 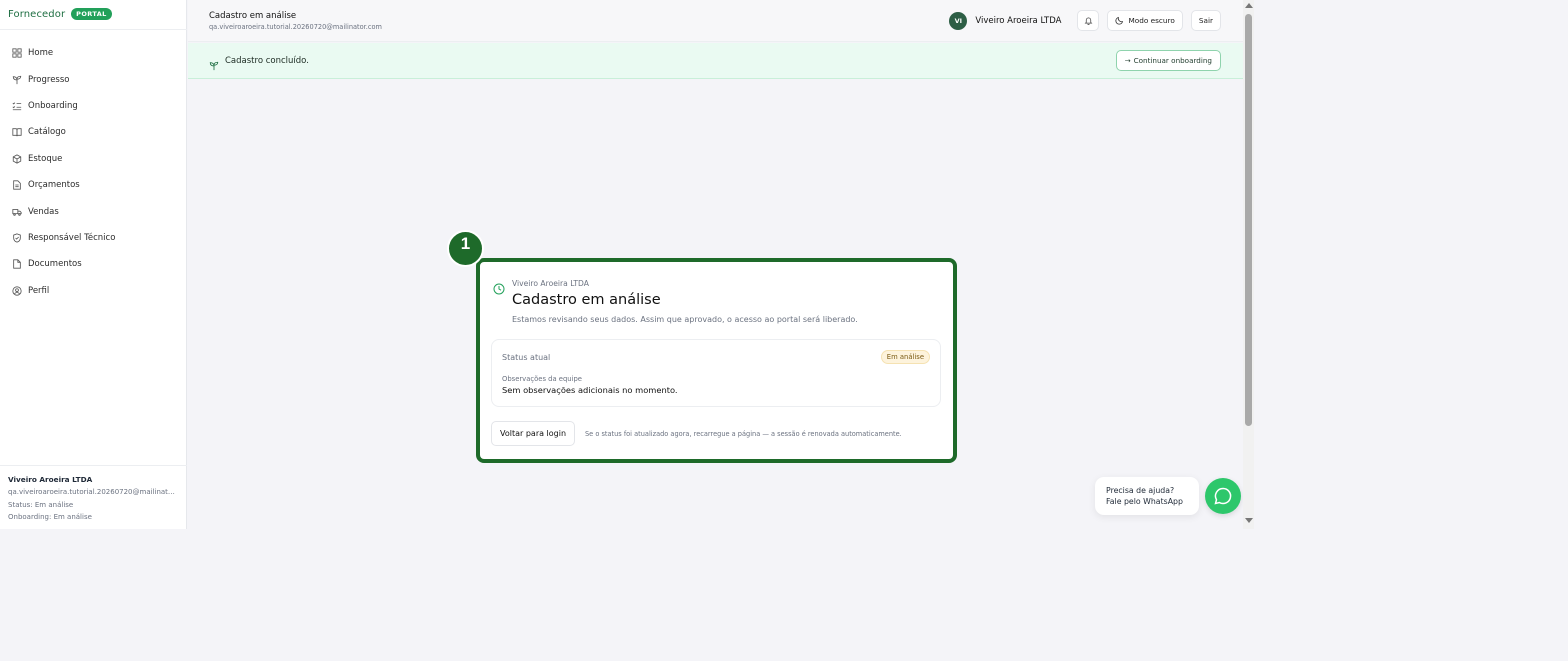 What do you see at coordinates (1144, 501) in the screenshot?
I see `whatsapp-line: Fale pelo WhatsApp` at bounding box center [1144, 501].